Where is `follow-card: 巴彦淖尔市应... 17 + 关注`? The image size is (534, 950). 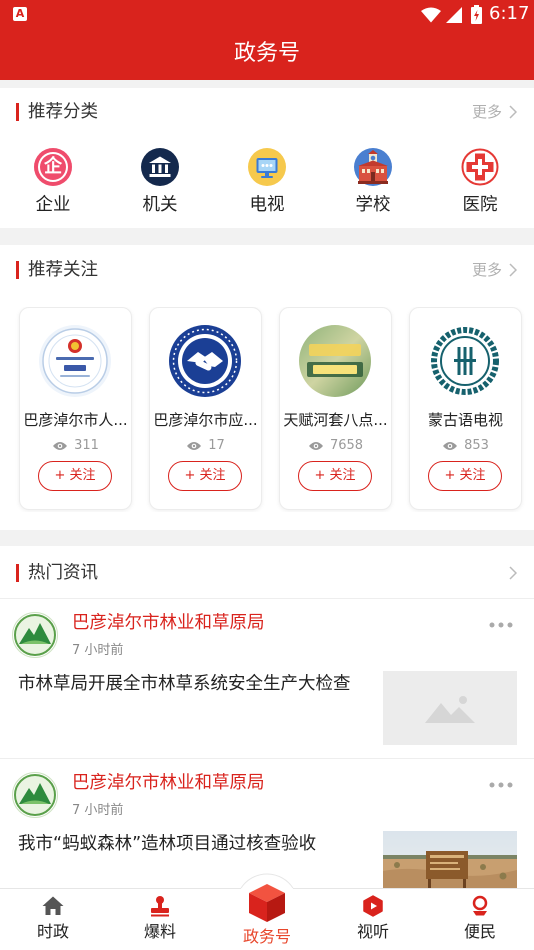 follow-card: 巴彦淖尔市应... 17 + 关注 is located at coordinates (205, 408).